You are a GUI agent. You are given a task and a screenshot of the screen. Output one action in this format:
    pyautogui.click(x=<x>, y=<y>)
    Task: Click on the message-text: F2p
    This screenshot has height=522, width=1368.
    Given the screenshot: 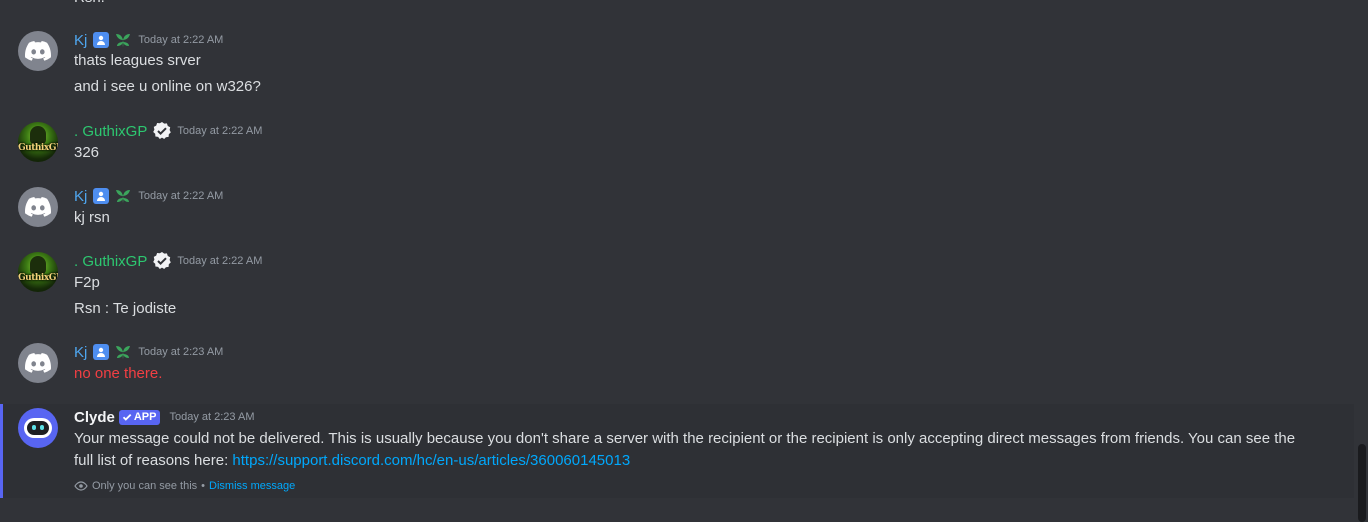 What is the action you would take?
    pyautogui.click(x=87, y=282)
    